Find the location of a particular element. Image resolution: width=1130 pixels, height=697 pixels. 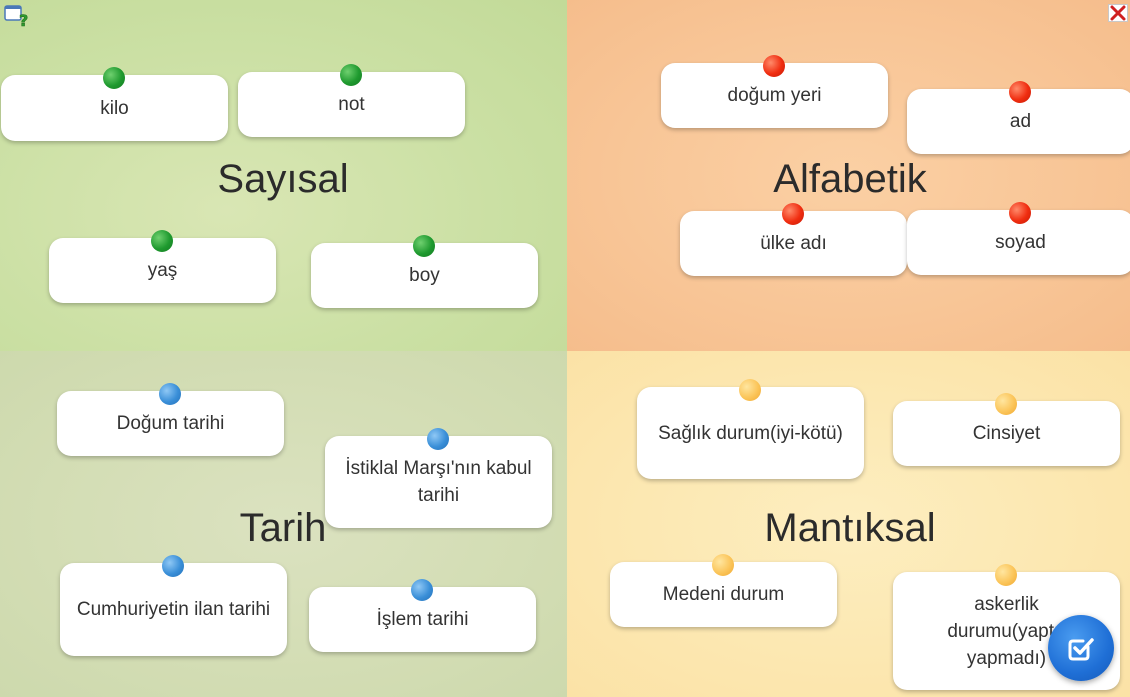

check-icon is located at coordinates (1081, 648).